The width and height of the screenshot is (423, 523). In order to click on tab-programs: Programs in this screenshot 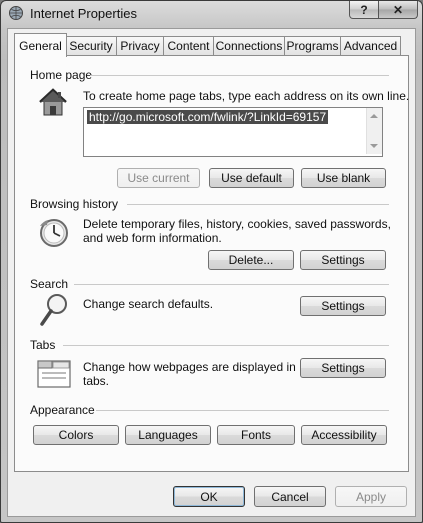, I will do `click(312, 45)`.